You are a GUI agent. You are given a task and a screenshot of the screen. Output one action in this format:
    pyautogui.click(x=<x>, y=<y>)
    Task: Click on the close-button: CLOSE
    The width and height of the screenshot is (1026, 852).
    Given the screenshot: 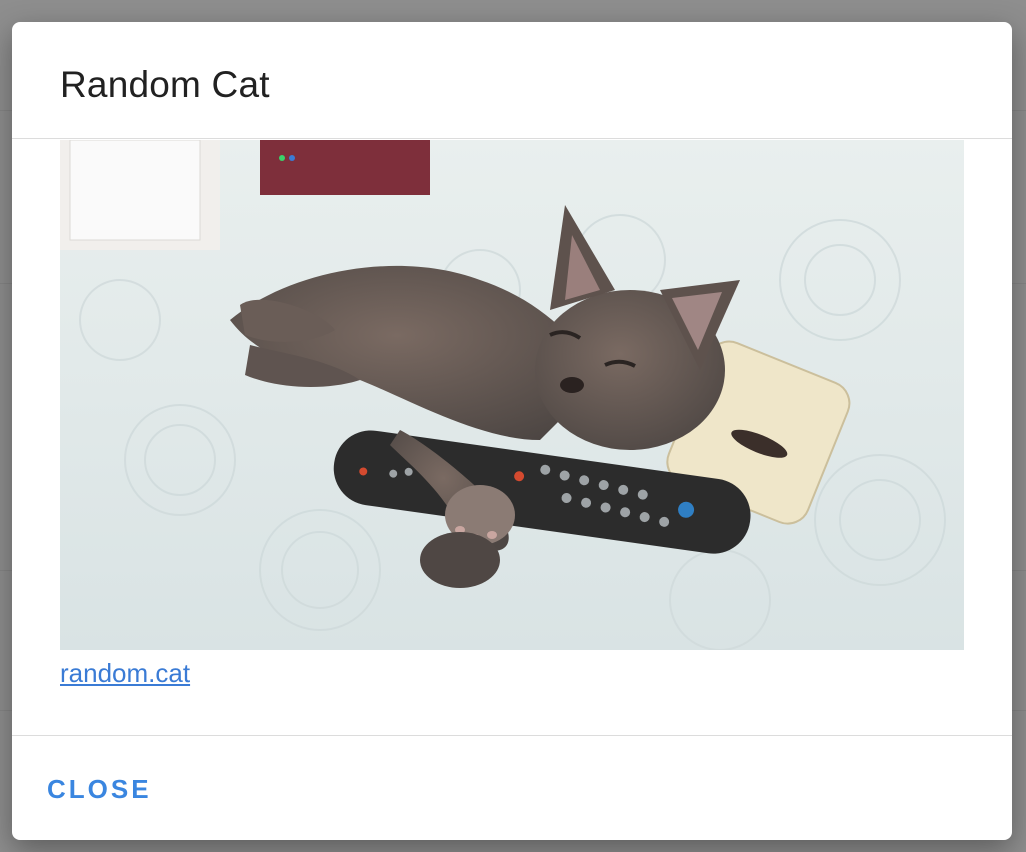 What is the action you would take?
    pyautogui.click(x=99, y=789)
    